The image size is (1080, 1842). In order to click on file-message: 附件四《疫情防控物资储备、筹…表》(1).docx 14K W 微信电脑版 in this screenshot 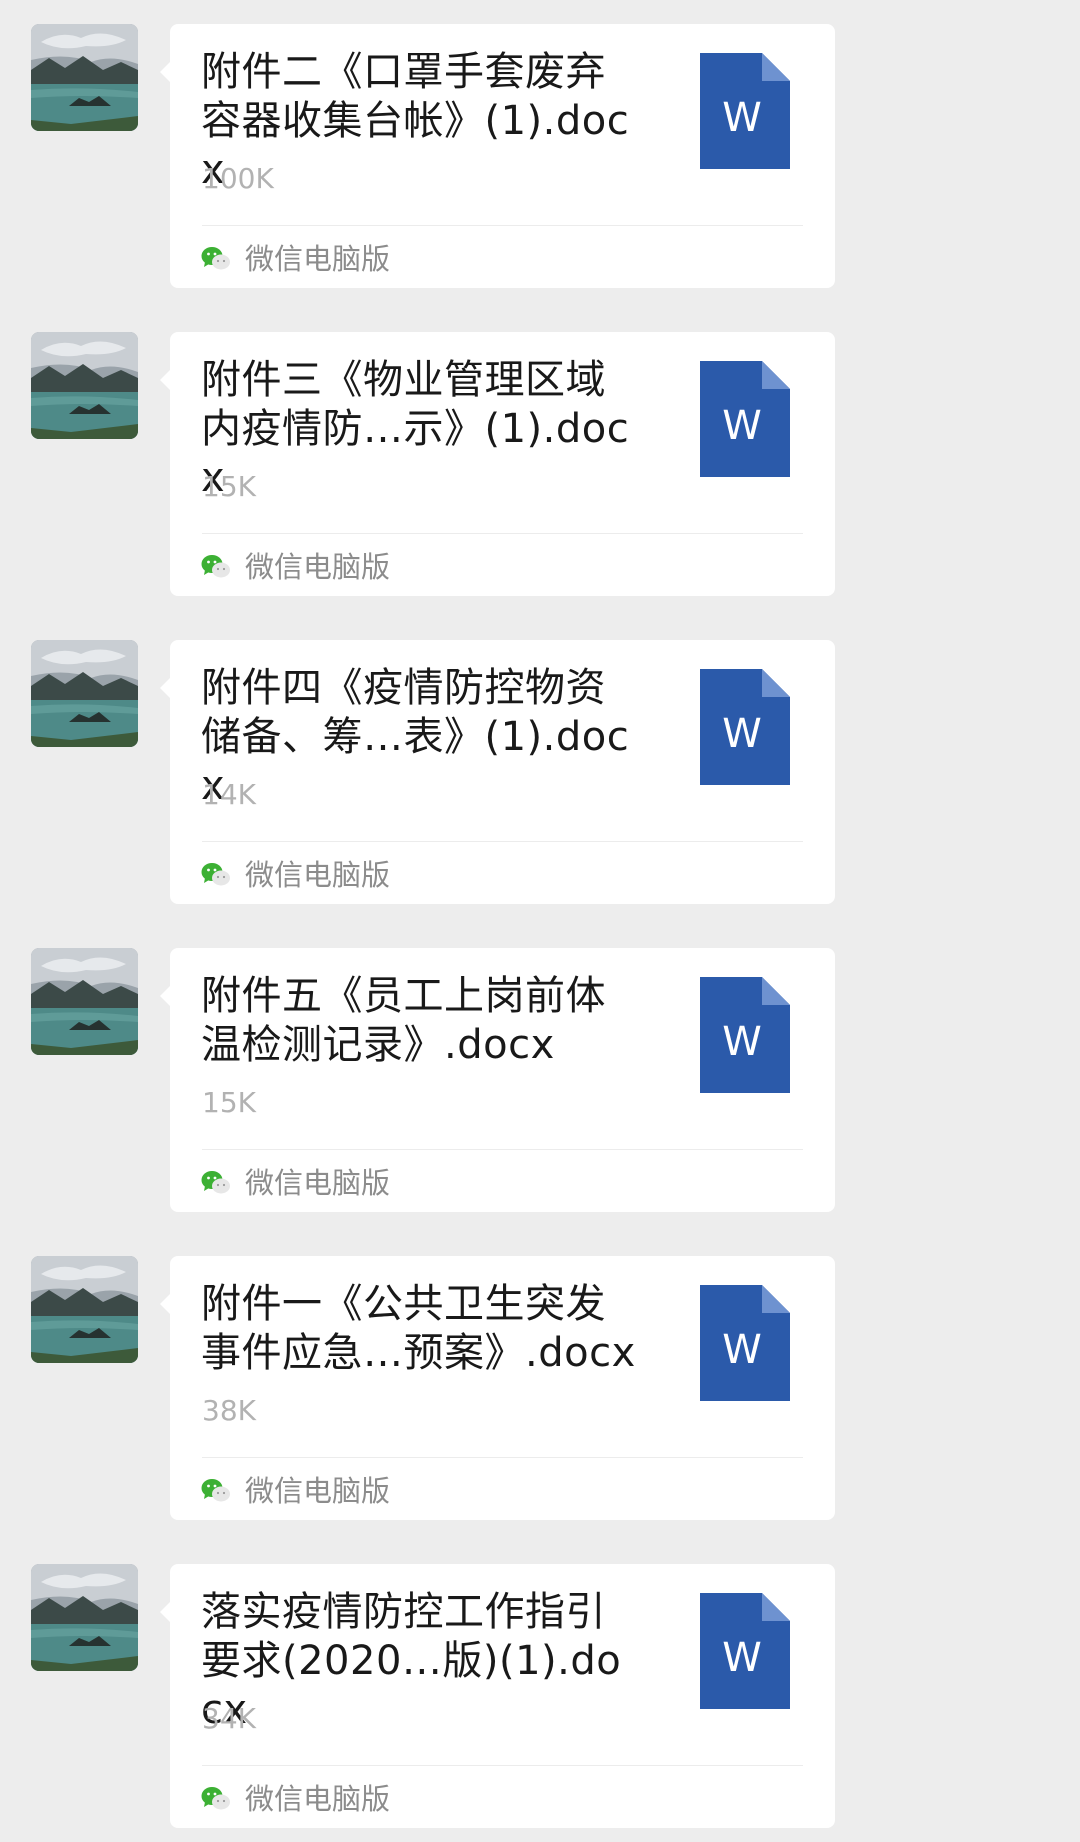, I will do `click(540, 772)`.